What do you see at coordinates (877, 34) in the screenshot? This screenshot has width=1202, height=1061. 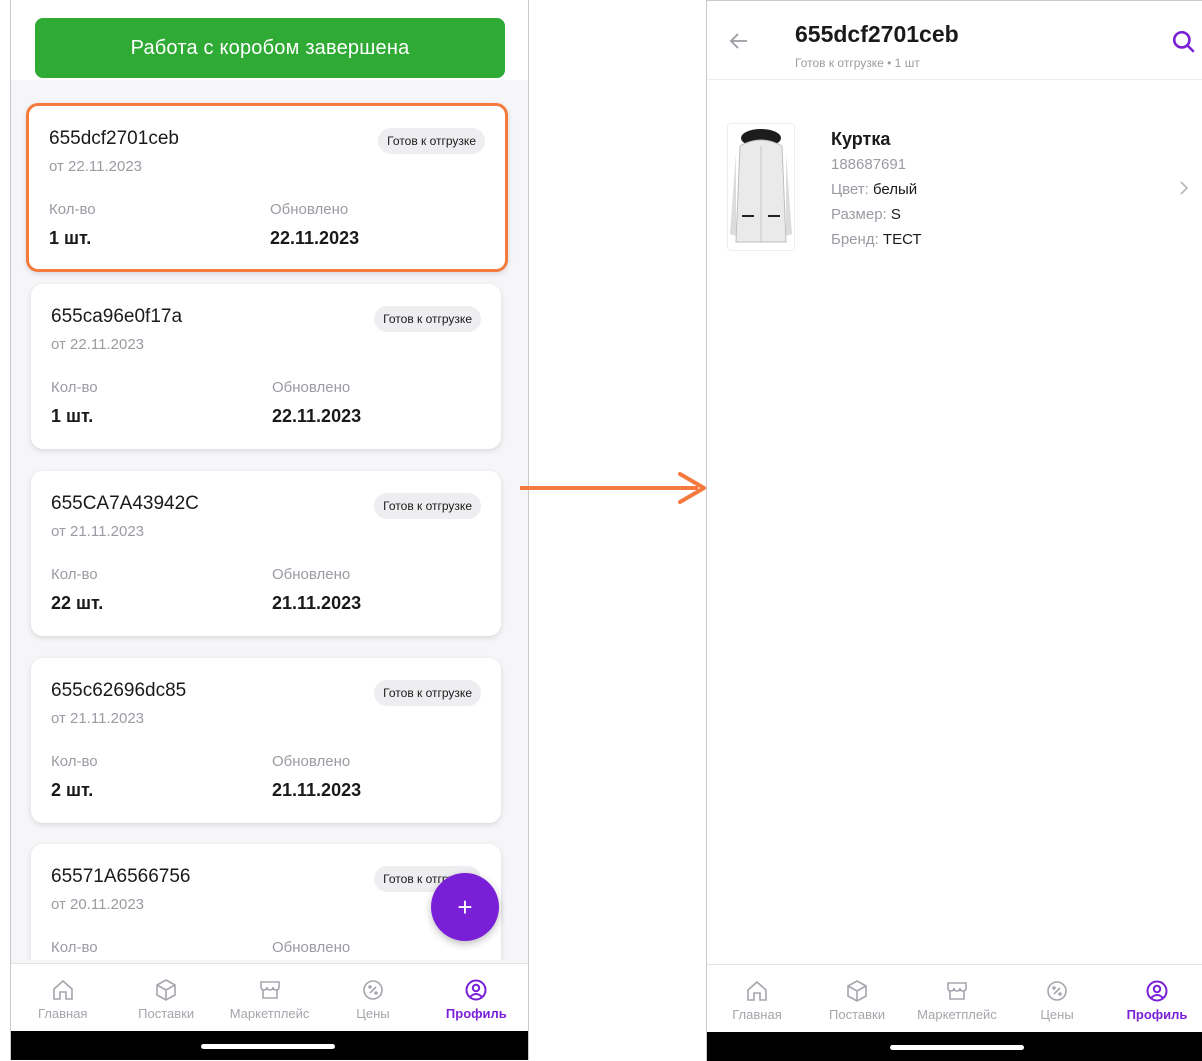 I see `page-title: 655dcf2701ceb` at bounding box center [877, 34].